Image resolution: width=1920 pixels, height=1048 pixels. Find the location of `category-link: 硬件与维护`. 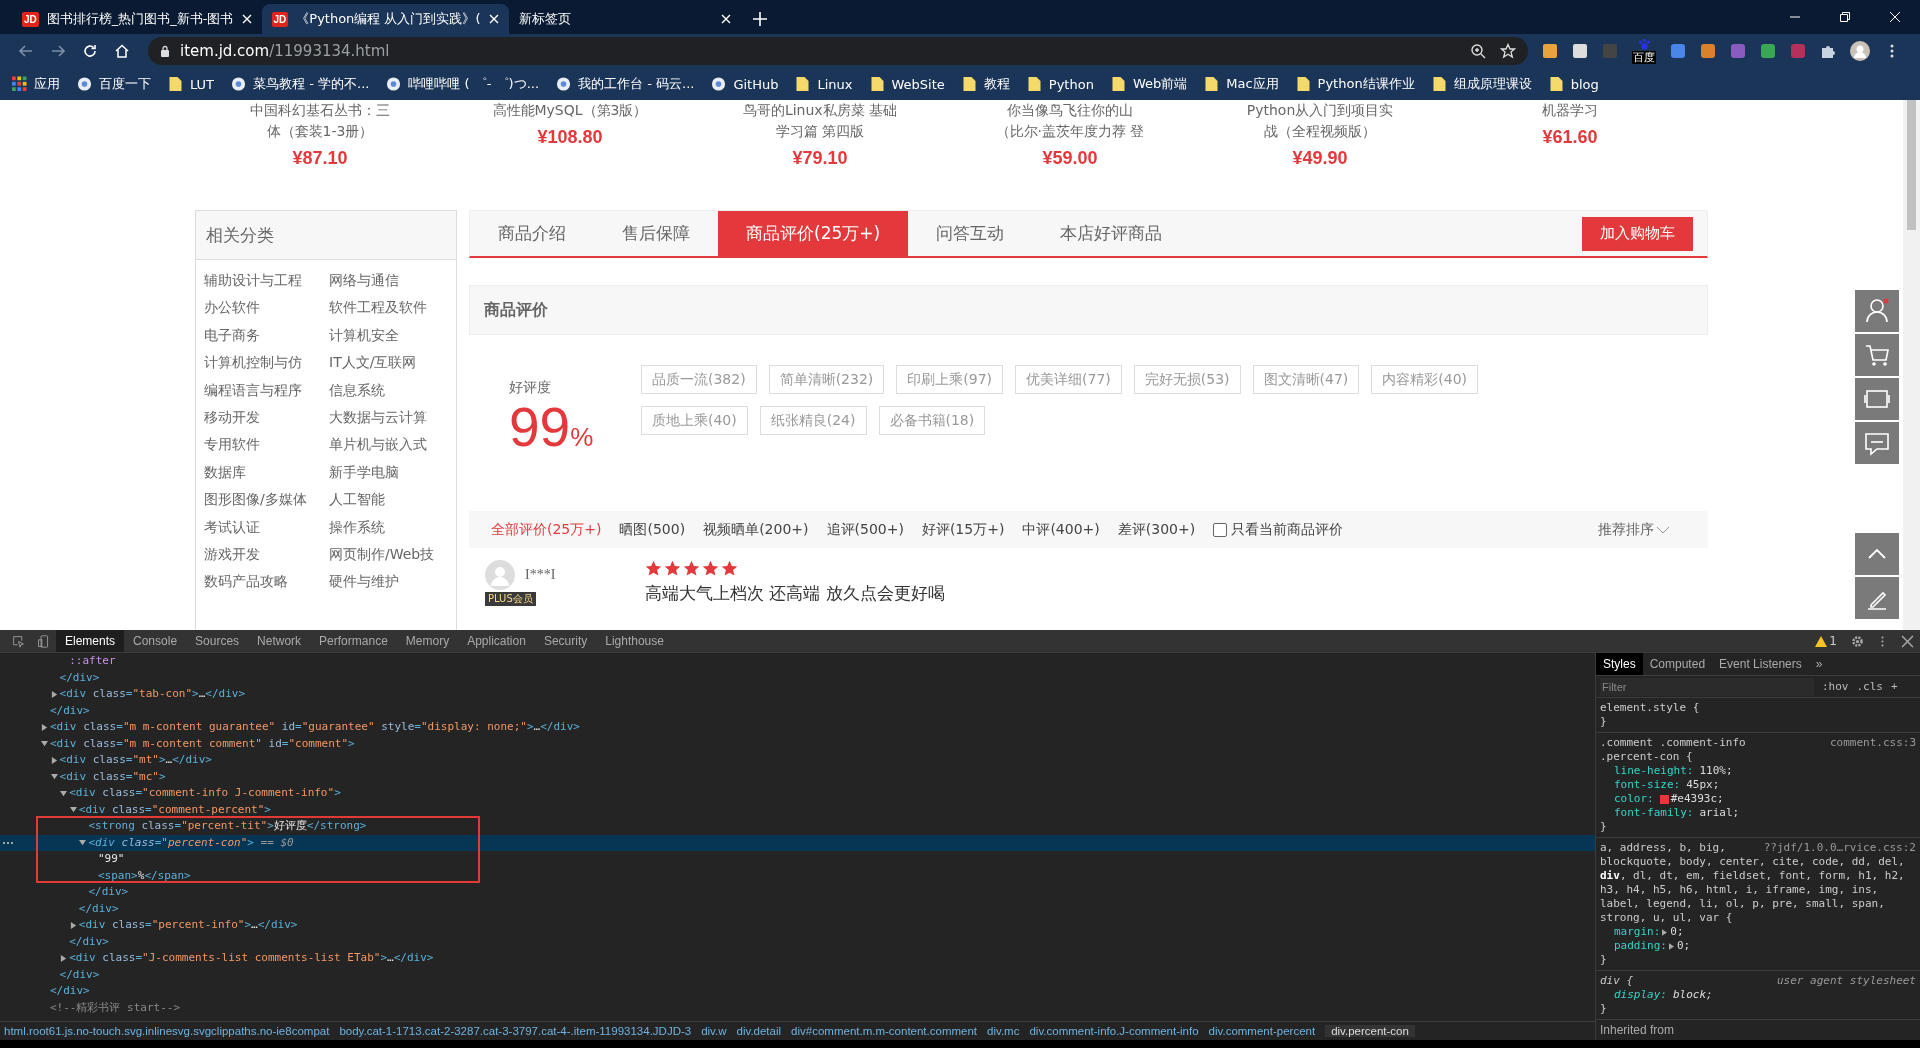

category-link: 硬件与维护 is located at coordinates (393, 582).